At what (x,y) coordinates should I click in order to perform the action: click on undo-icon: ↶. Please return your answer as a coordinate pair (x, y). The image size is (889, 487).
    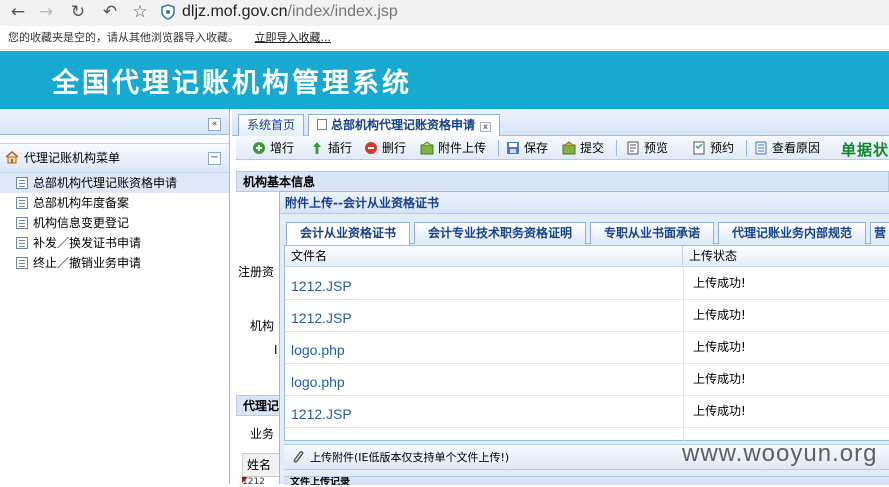
    Looking at the image, I should click on (110, 12).